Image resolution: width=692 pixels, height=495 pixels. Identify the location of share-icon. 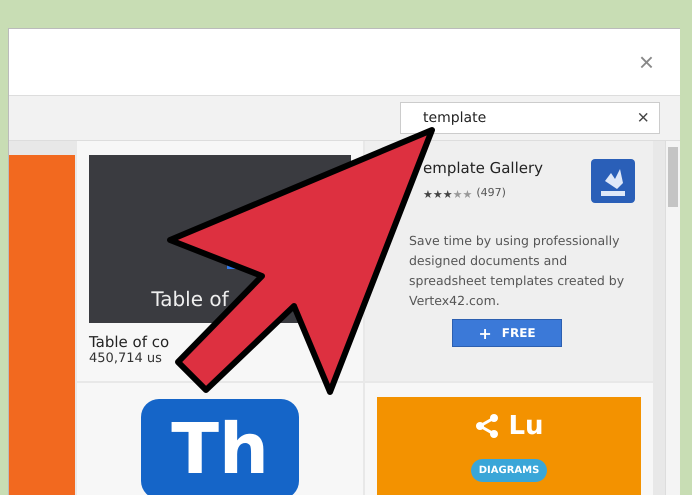
(487, 426).